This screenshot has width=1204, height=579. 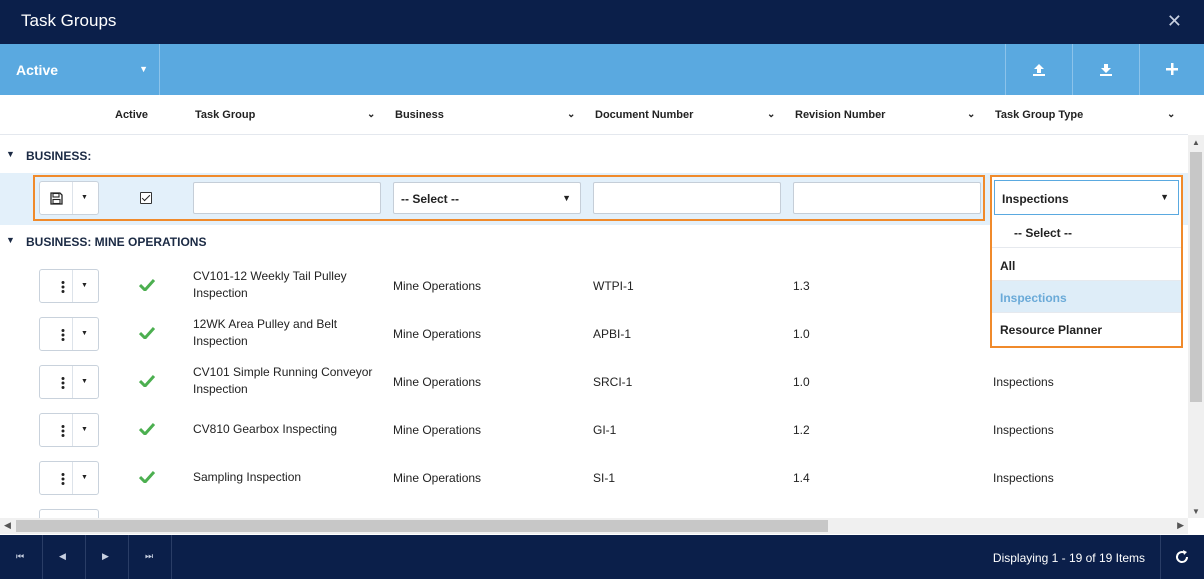 What do you see at coordinates (1043, 233) in the screenshot?
I see `dropdown-option-label: -- Select --` at bounding box center [1043, 233].